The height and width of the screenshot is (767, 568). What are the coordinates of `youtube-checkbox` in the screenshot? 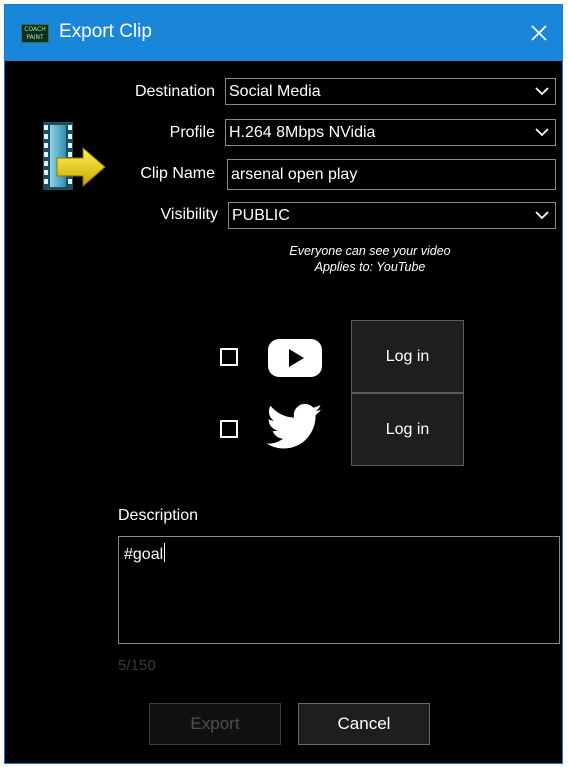 It's located at (229, 357).